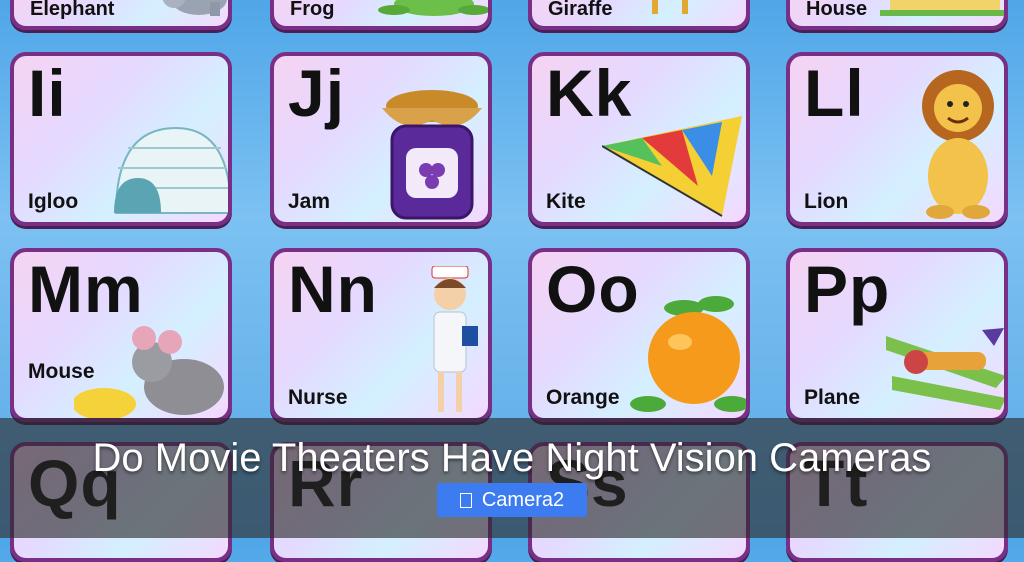  I want to click on house-icon, so click(942, 8).